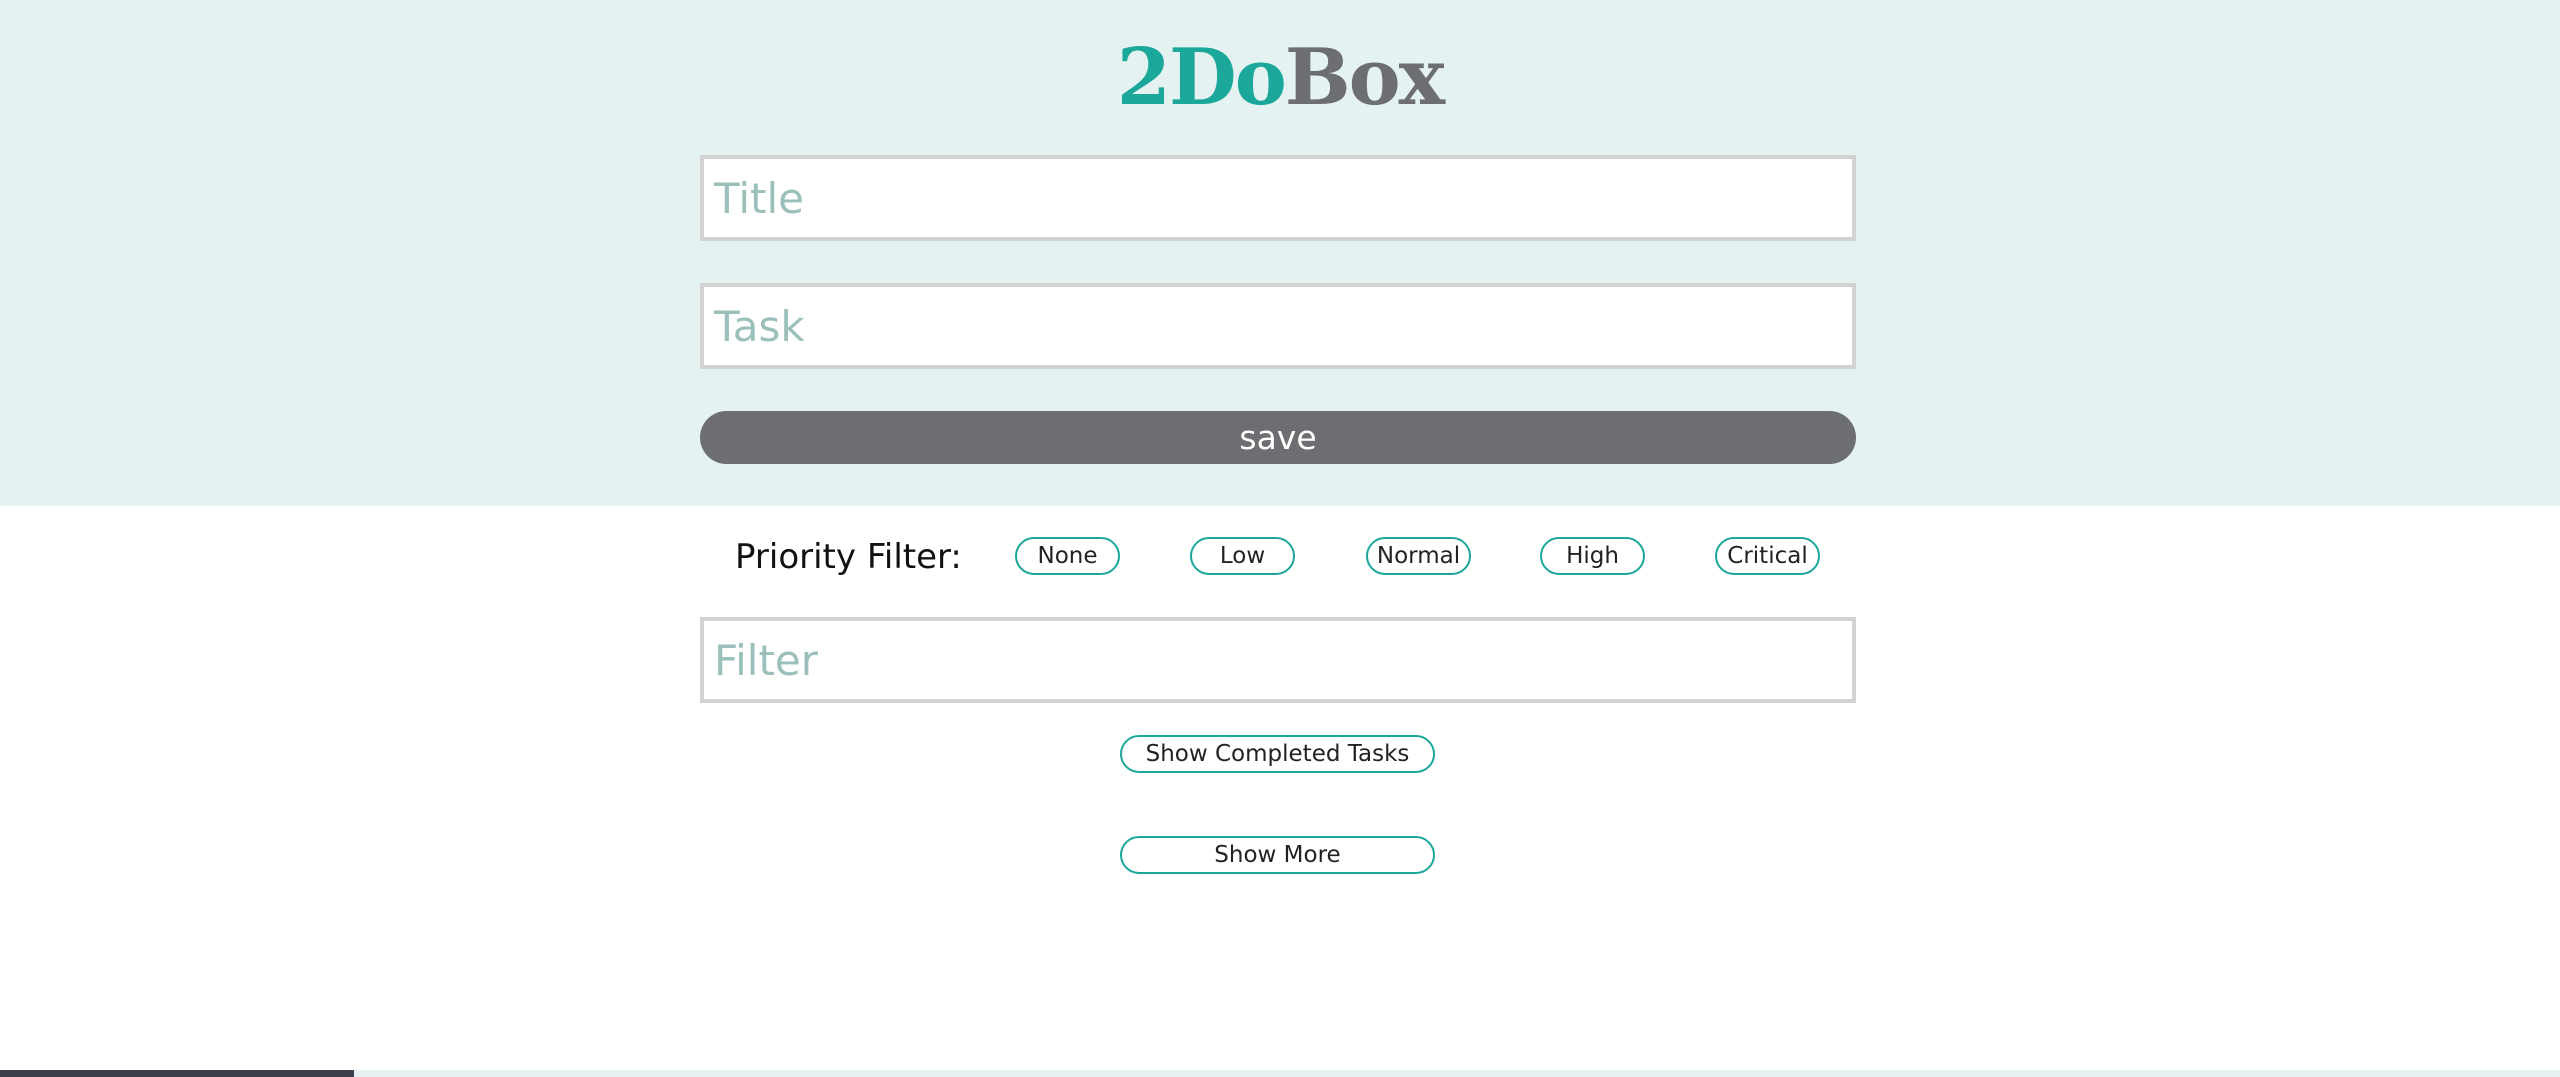 This screenshot has width=2560, height=1077. I want to click on save-button: save, so click(1278, 437).